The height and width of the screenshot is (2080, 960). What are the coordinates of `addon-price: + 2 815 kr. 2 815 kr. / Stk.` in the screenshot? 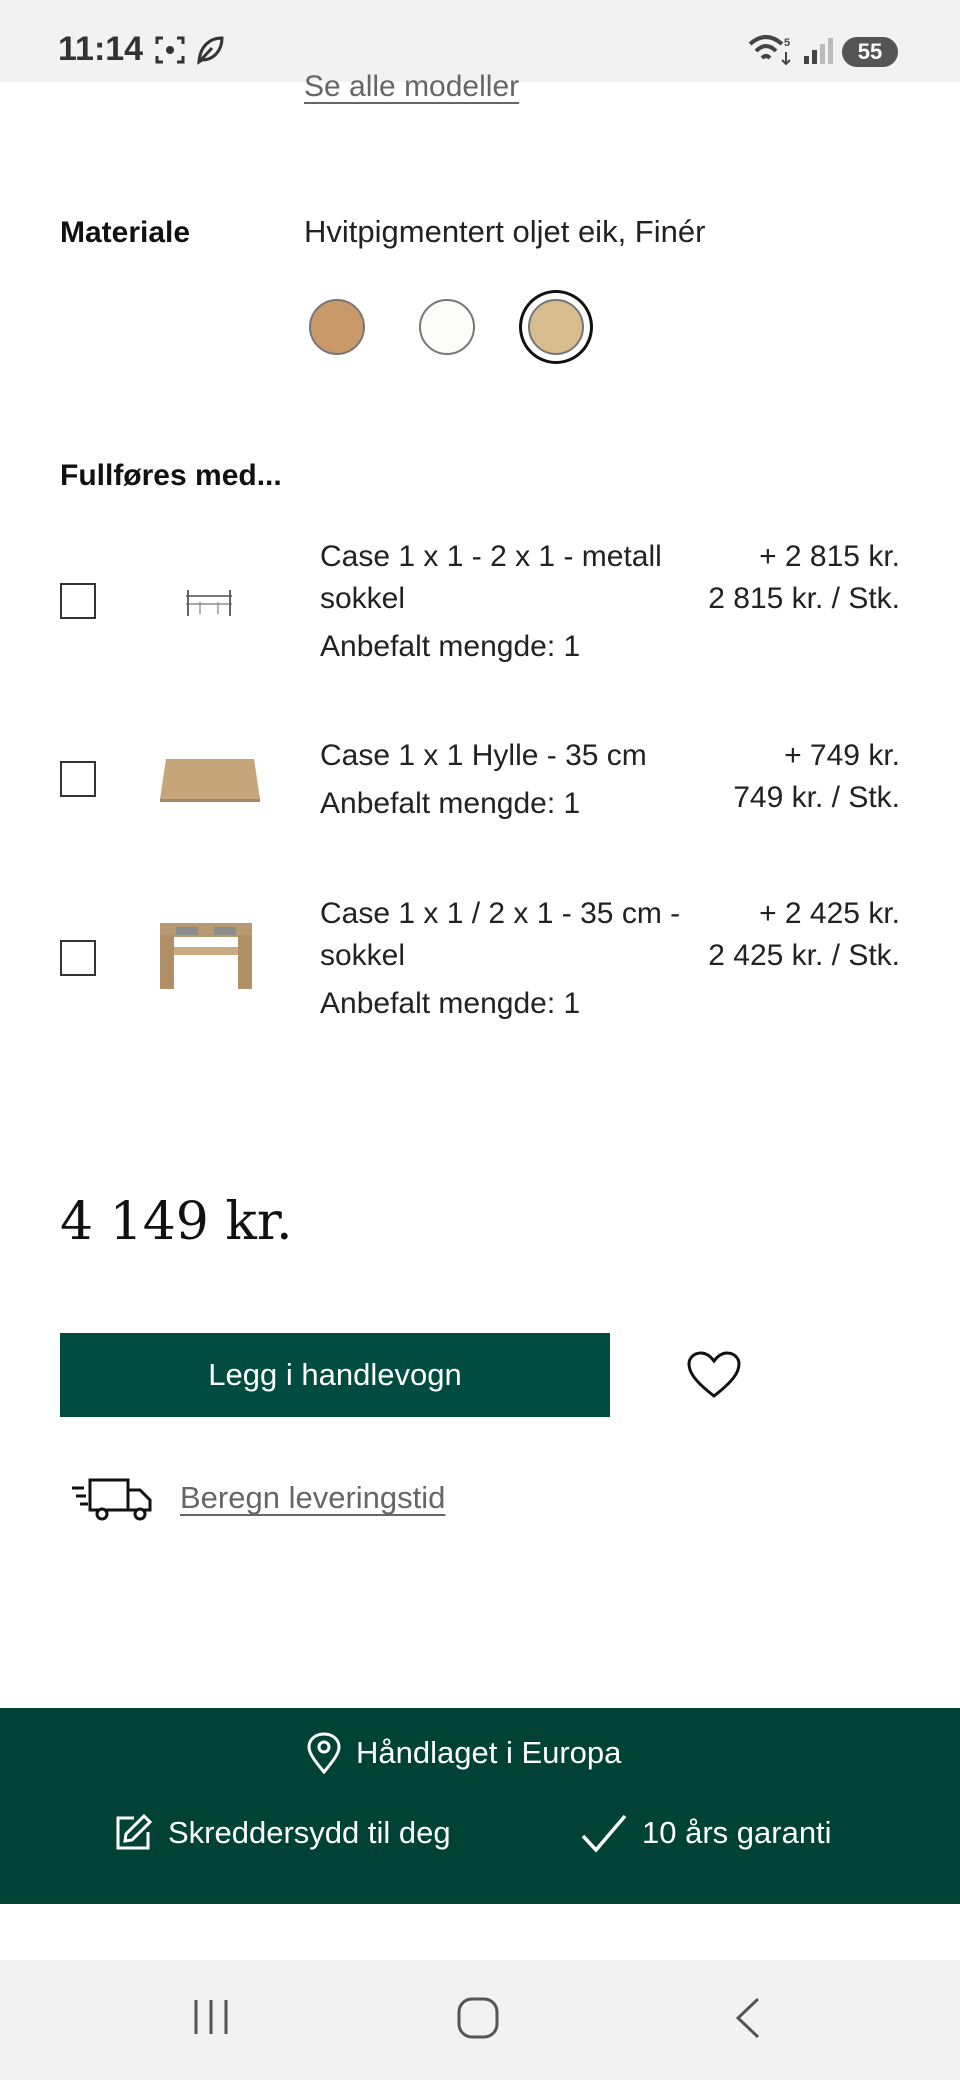 It's located at (804, 578).